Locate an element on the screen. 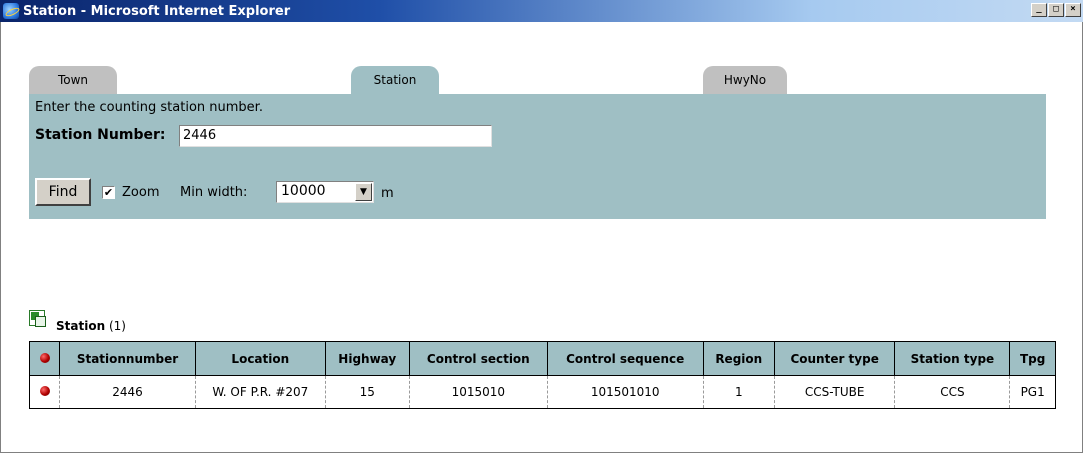 The image size is (1083, 453). minimize-button: _ is located at coordinates (1039, 10).